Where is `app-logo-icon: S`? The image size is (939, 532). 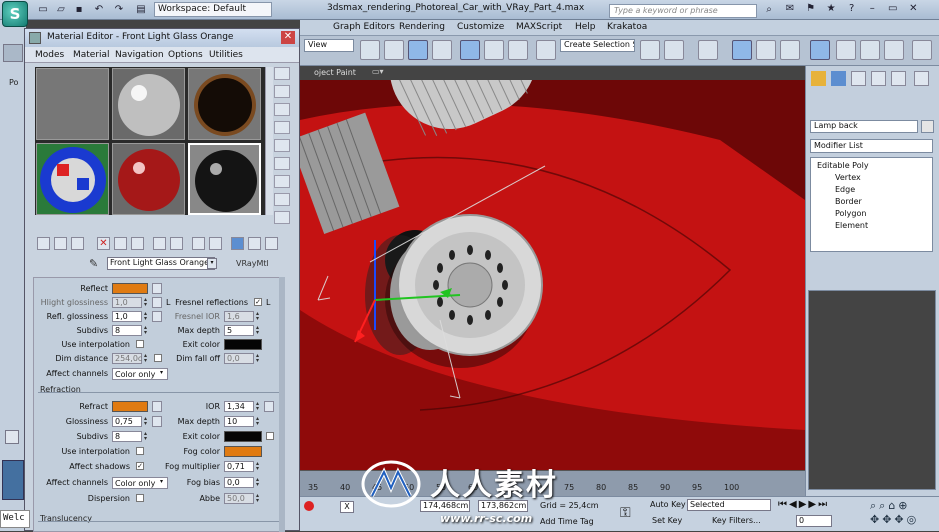 app-logo-icon: S is located at coordinates (15, 14).